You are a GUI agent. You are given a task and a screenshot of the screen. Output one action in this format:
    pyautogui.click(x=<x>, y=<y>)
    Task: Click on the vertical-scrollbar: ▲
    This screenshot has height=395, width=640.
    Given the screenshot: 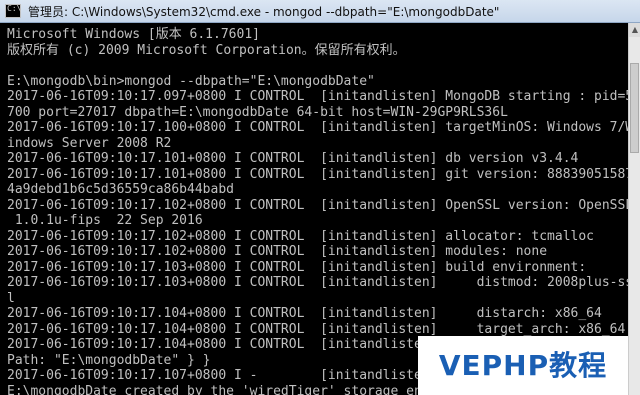 What is the action you would take?
    pyautogui.click(x=634, y=209)
    